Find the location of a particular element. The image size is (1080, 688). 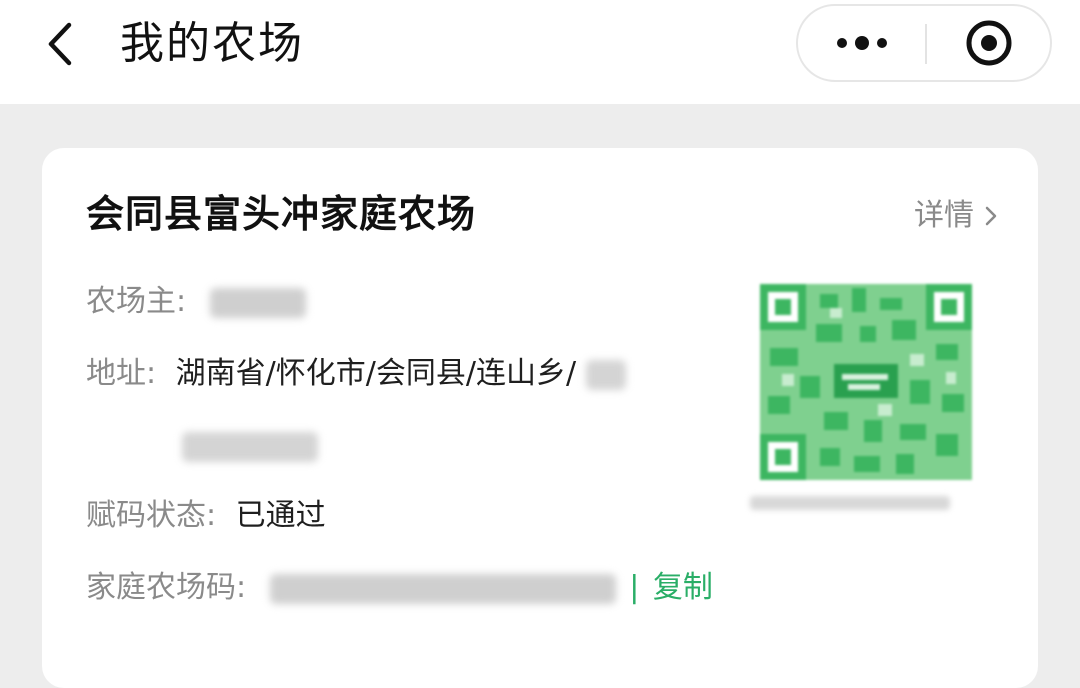

status-row: 赋码状态: 已通过 is located at coordinates (206, 516).